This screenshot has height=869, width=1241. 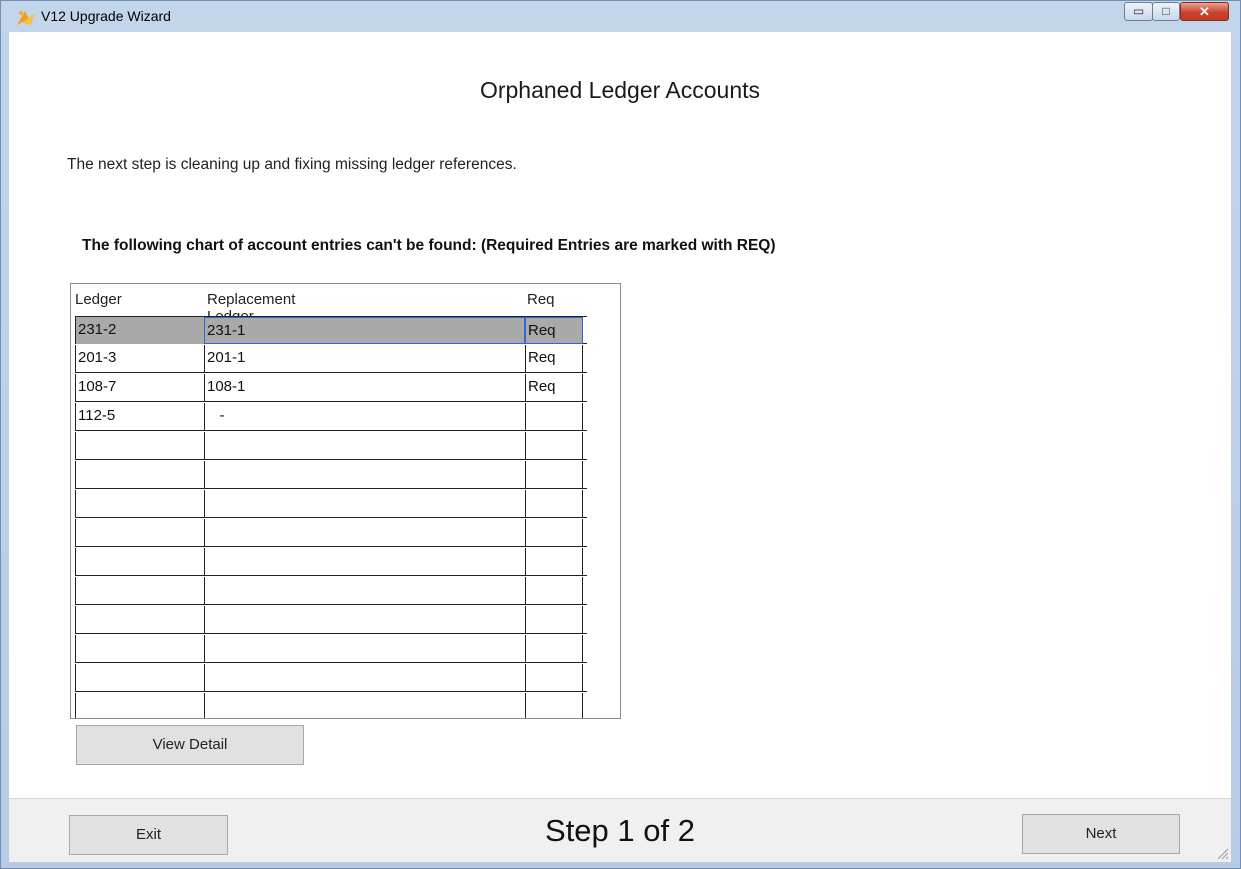 What do you see at coordinates (26, 18) in the screenshot?
I see `wizard-hat-icon` at bounding box center [26, 18].